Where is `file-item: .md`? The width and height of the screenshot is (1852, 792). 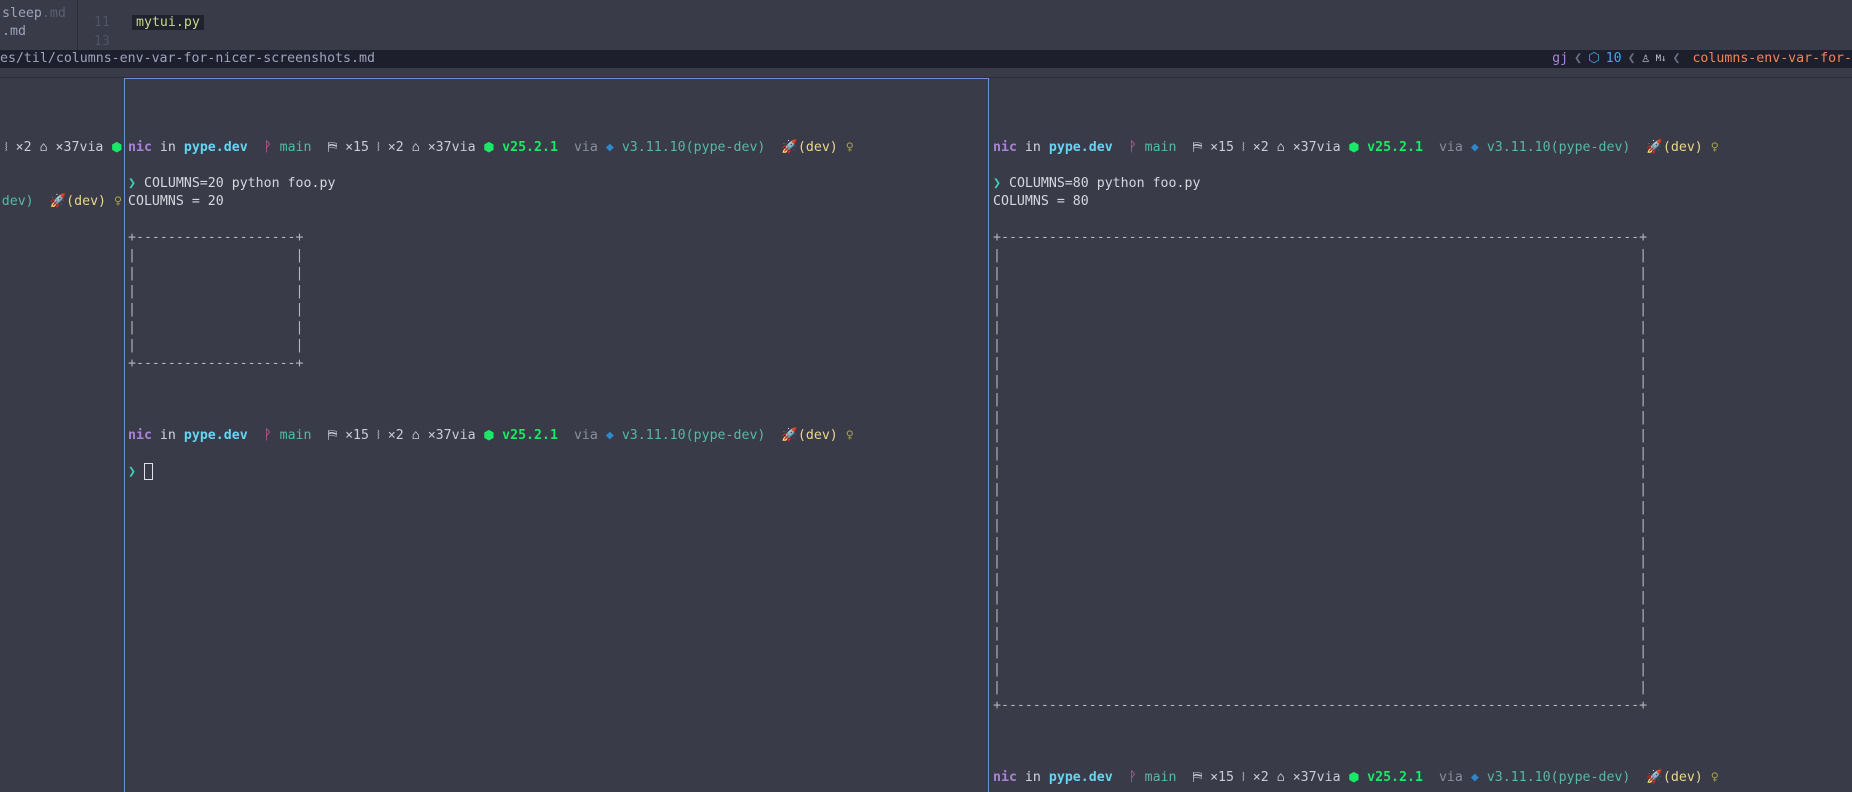 file-item: .md is located at coordinates (14, 32).